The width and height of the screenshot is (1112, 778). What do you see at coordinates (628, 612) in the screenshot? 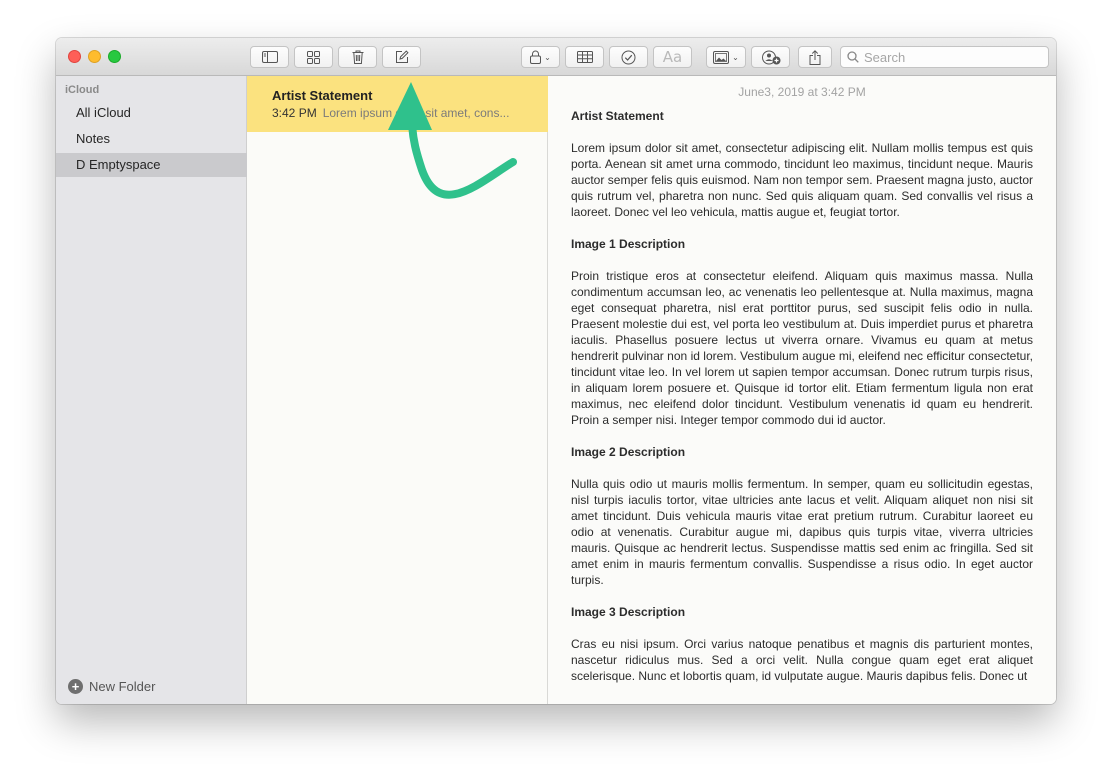
I see `note-heading-image-3: Image 3 Description` at bounding box center [628, 612].